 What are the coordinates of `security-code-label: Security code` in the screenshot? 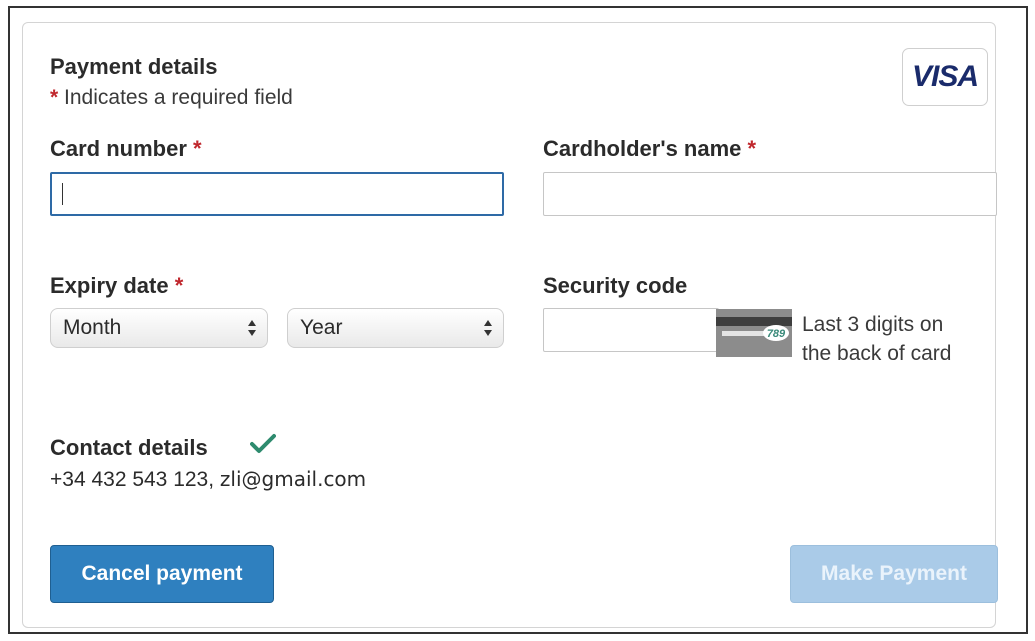 It's located at (615, 285).